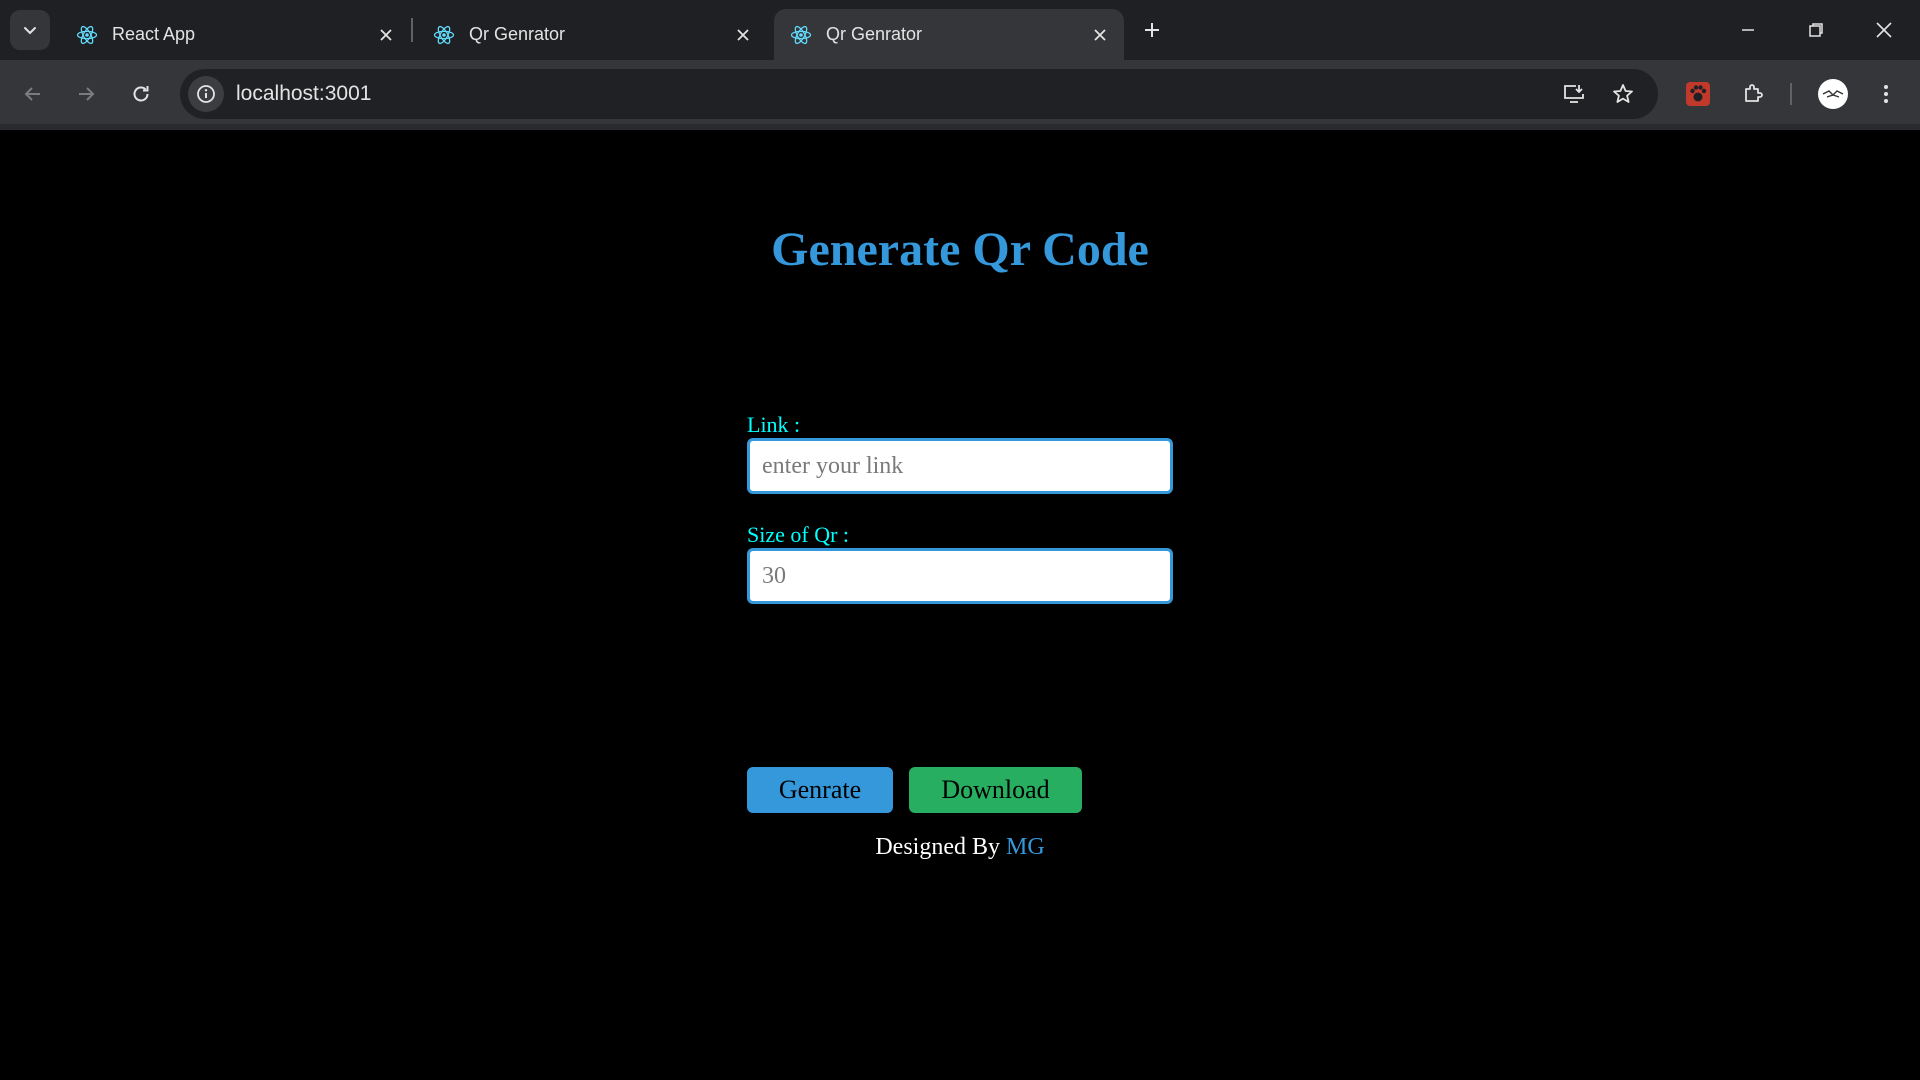  I want to click on plus-icon, so click(1152, 30).